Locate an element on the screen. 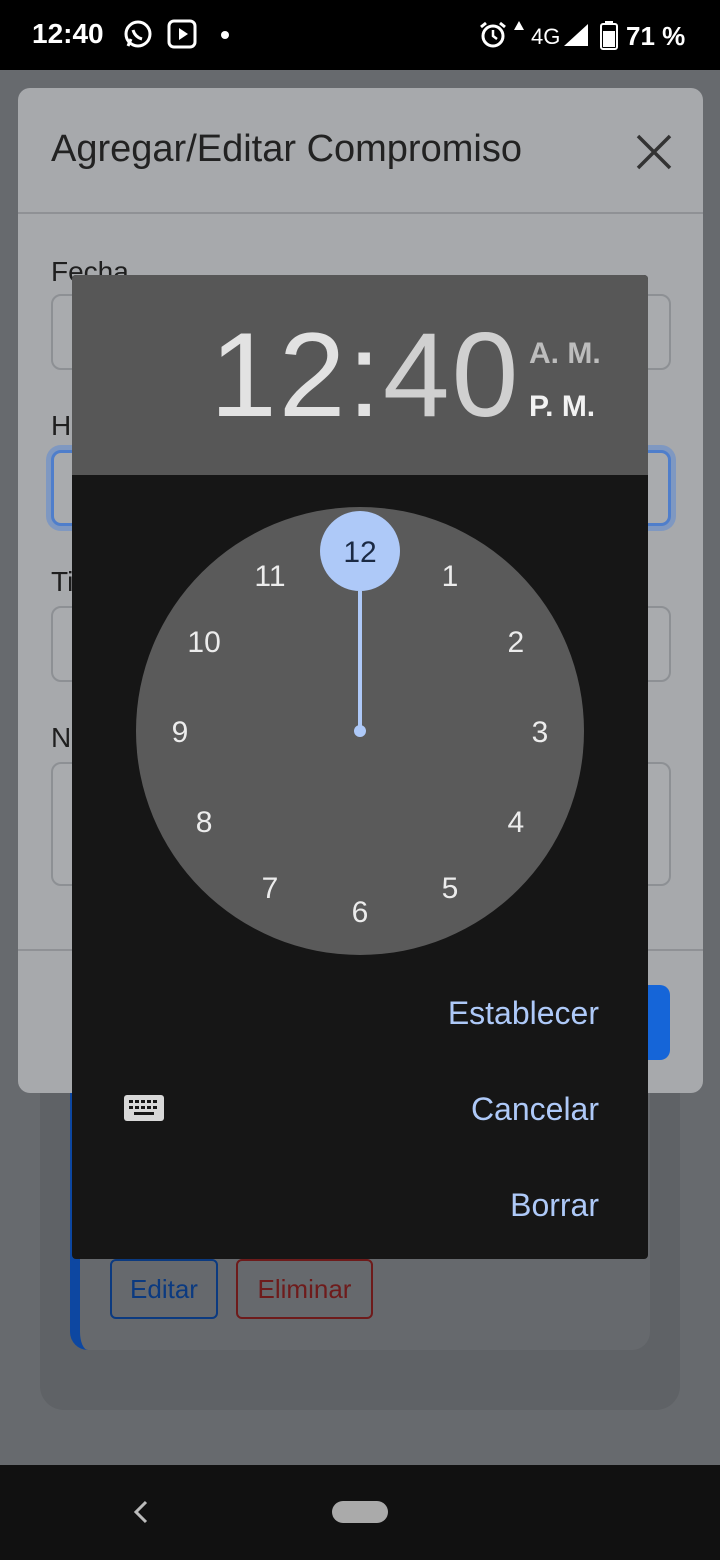  modal-header-divider is located at coordinates (360, 213).